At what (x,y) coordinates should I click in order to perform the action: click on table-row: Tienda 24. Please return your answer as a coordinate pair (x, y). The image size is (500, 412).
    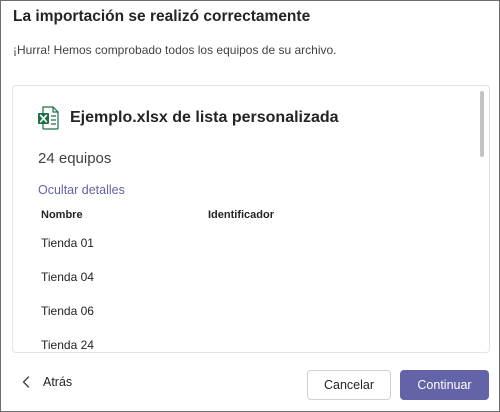
    Looking at the image, I should click on (67, 345).